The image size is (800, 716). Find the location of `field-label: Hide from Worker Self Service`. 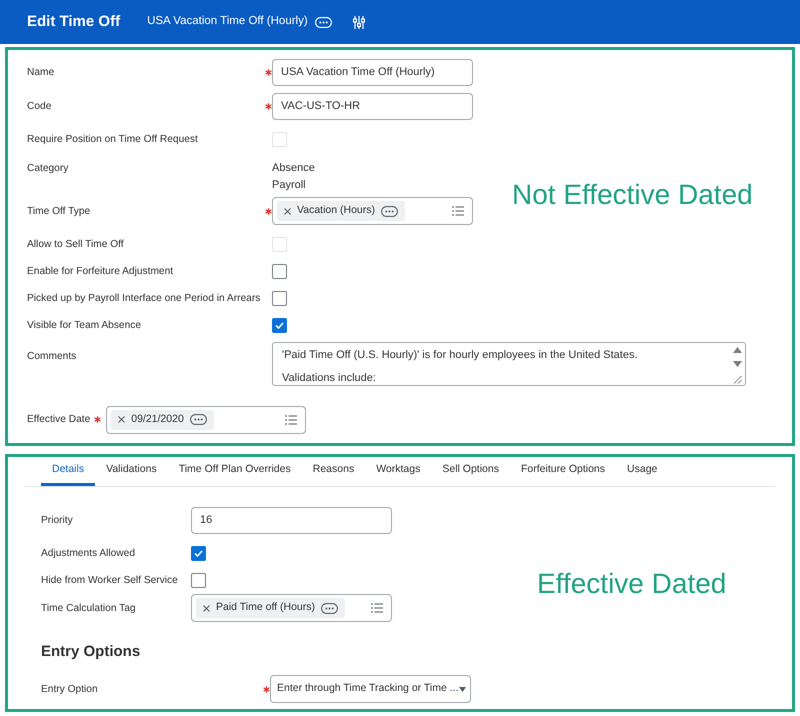

field-label: Hide from Worker Self Service is located at coordinates (110, 580).